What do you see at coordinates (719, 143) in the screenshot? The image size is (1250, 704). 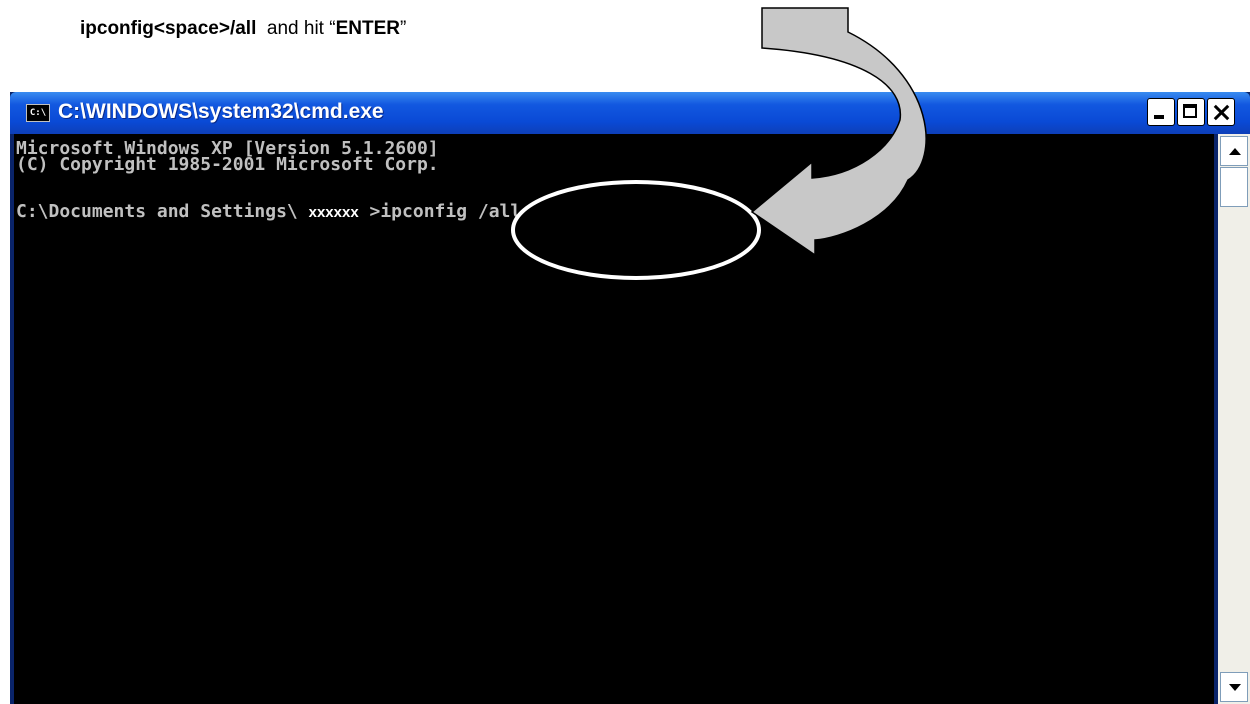 I see `annotation-overlay` at bounding box center [719, 143].